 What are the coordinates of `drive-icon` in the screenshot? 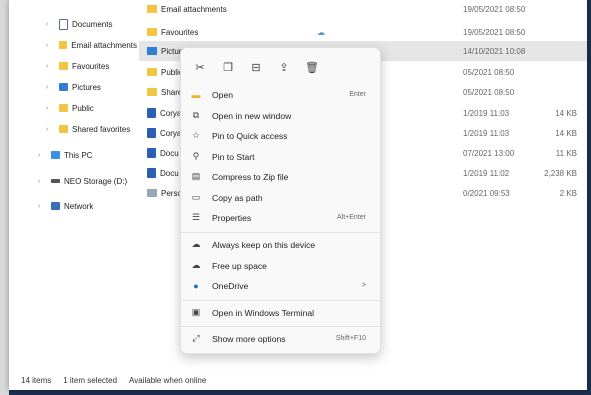 It's located at (55, 181).